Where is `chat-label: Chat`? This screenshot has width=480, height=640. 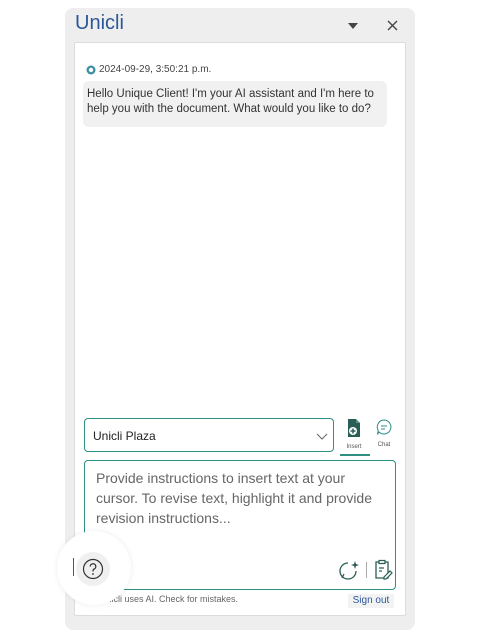
chat-label: Chat is located at coordinates (384, 445).